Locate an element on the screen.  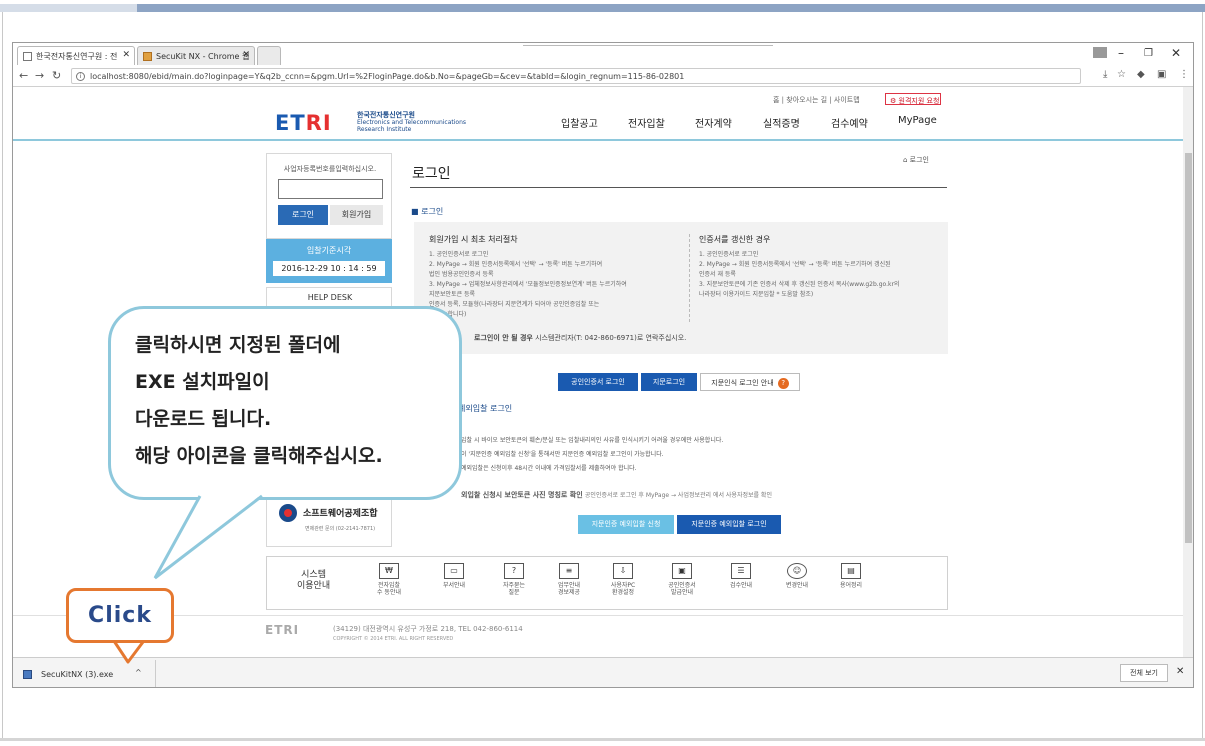
callout-tail is located at coordinates (186, 579).